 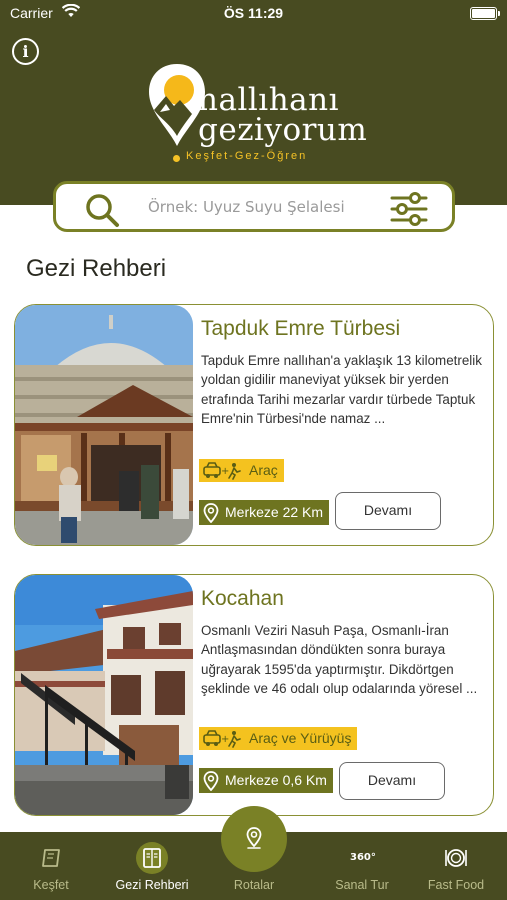 I want to click on clock: ÖS 11:29, so click(x=253, y=13).